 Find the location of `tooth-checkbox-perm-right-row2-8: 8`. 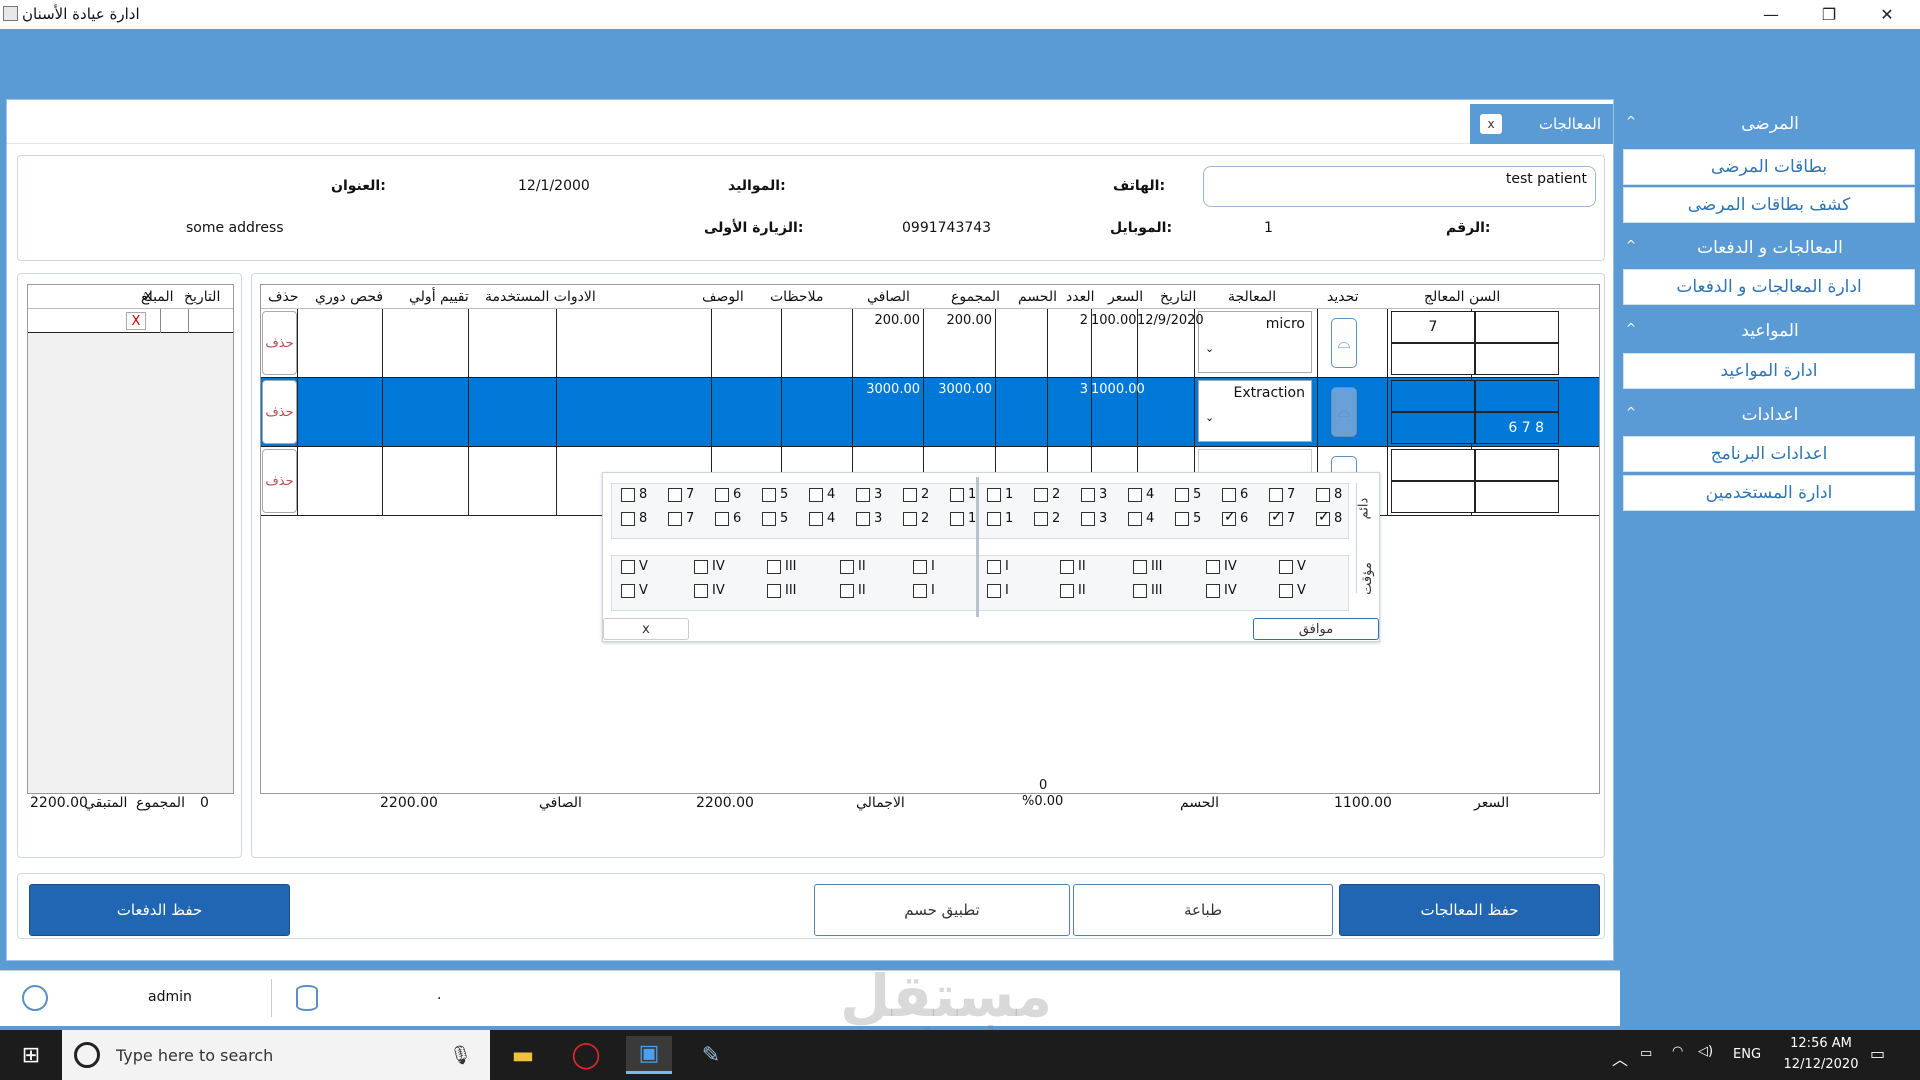

tooth-checkbox-perm-right-row2-8: 8 is located at coordinates (634, 518).